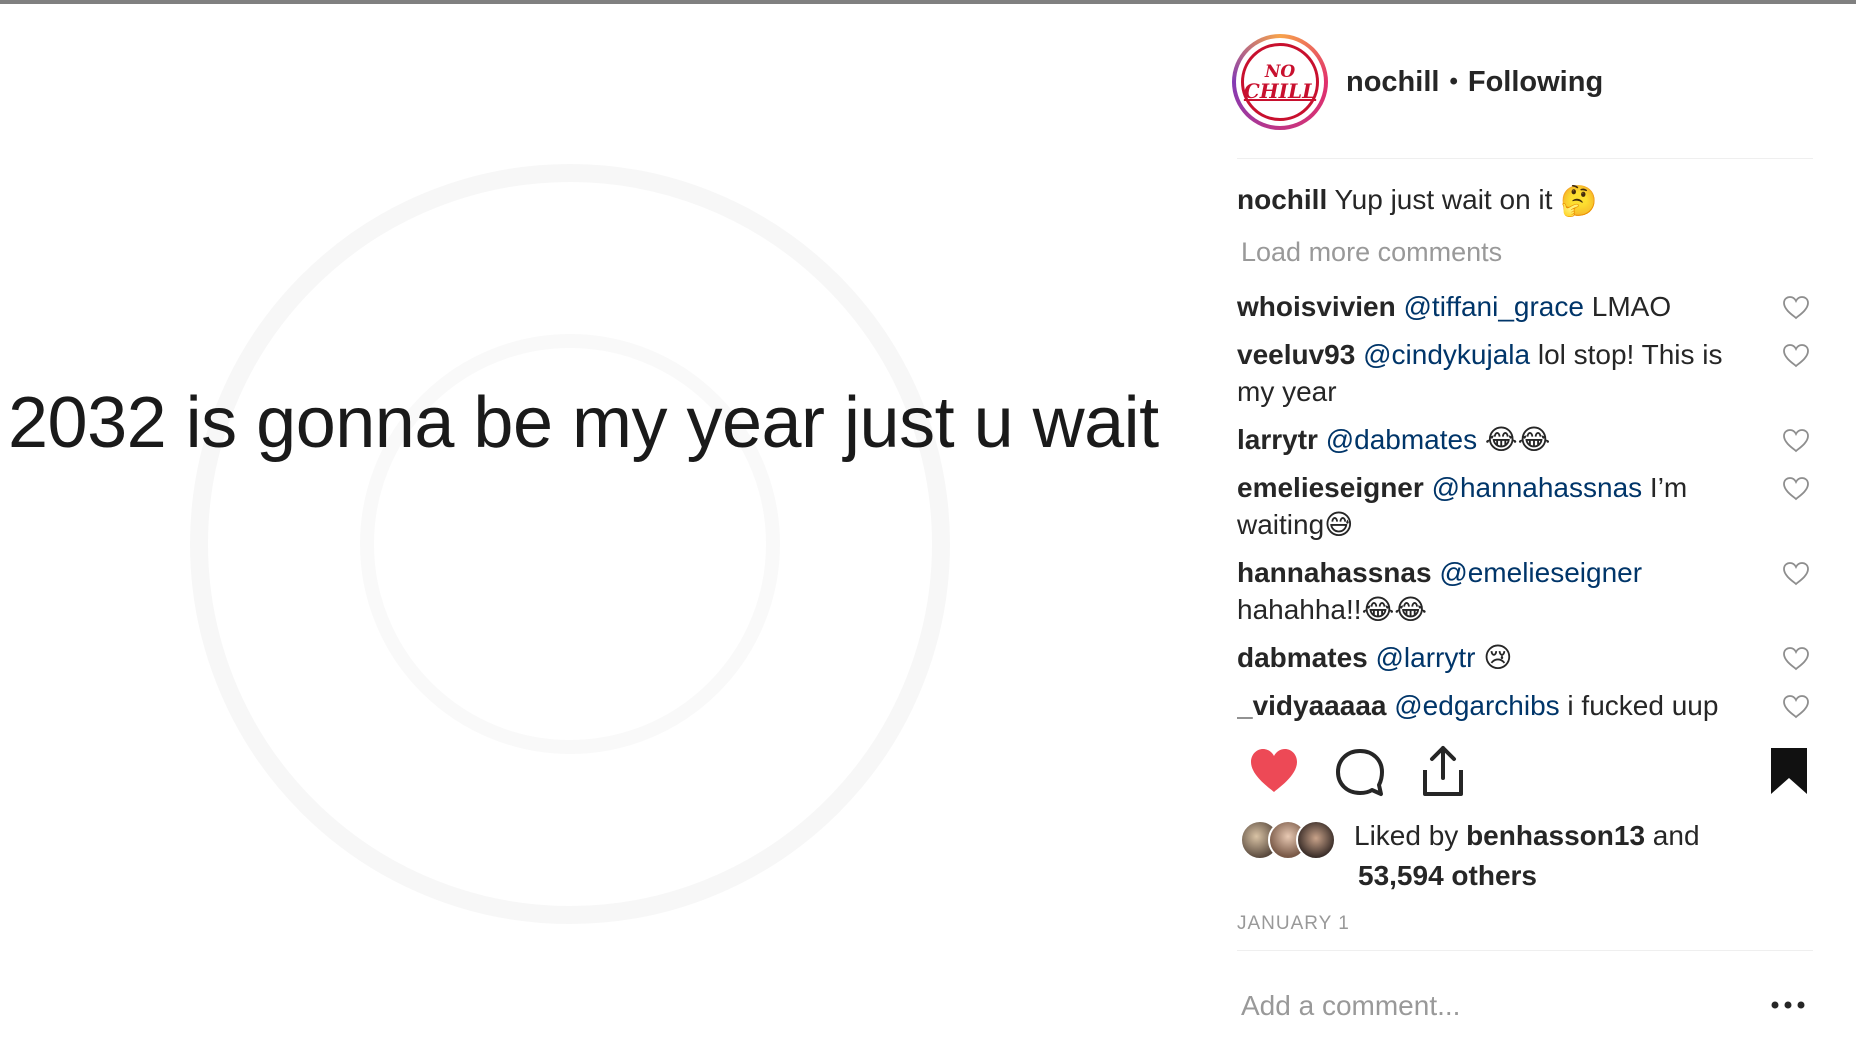 The height and width of the screenshot is (1054, 1856). What do you see at coordinates (1277, 439) in the screenshot?
I see `comment-username: larrytr` at bounding box center [1277, 439].